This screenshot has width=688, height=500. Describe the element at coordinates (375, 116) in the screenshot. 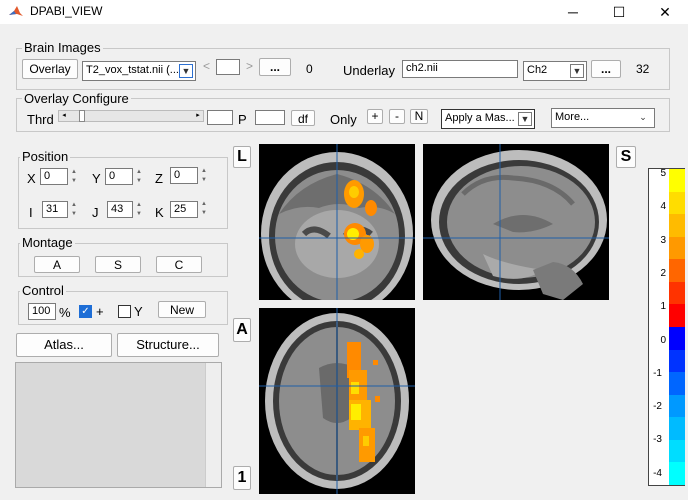

I see `plus-button: +` at that location.